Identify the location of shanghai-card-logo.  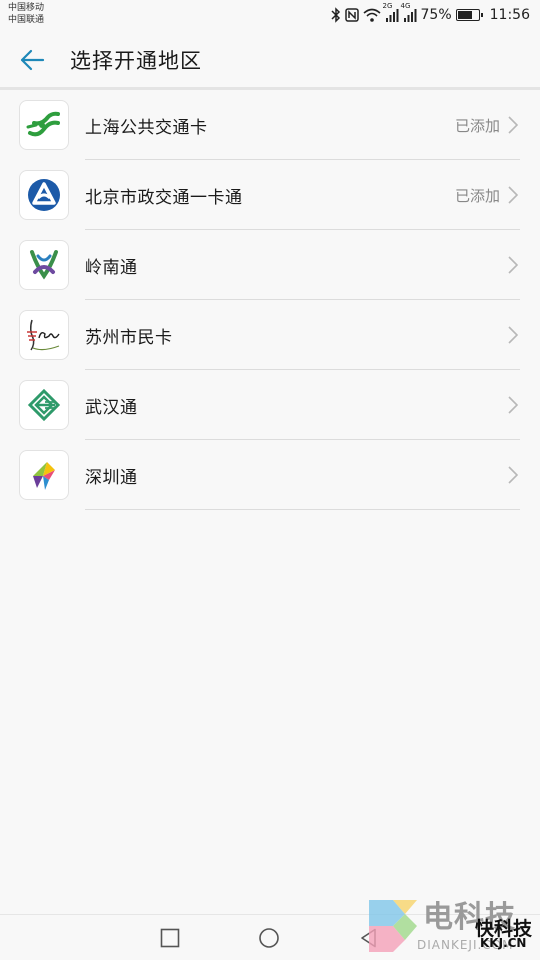
(44, 125).